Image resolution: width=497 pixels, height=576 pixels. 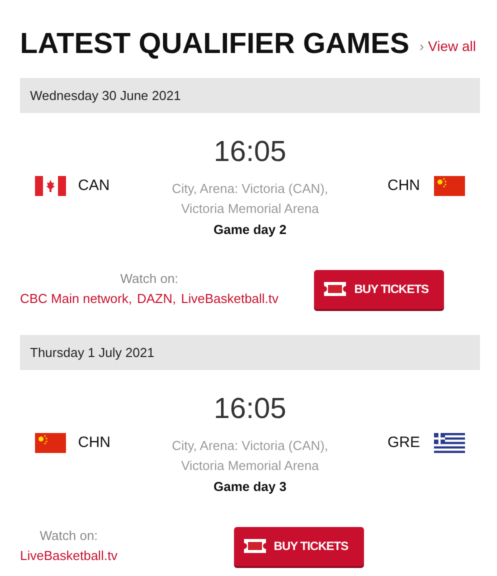 I want to click on game-day: Game day 2, so click(x=250, y=230).